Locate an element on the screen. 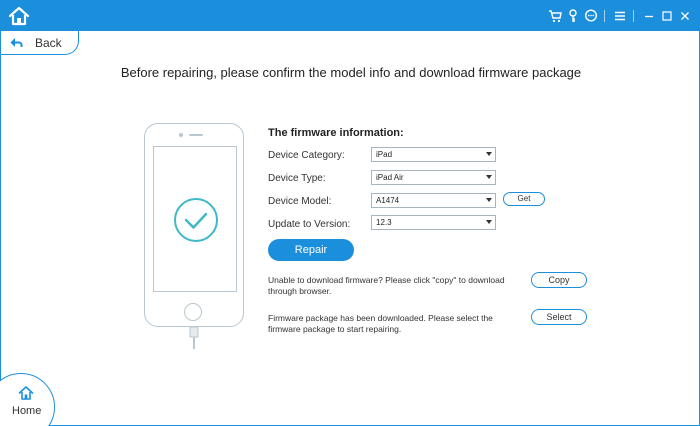 Image resolution: width=700 pixels, height=426 pixels. firmware-section-title: The firmware information: is located at coordinates (336, 133).